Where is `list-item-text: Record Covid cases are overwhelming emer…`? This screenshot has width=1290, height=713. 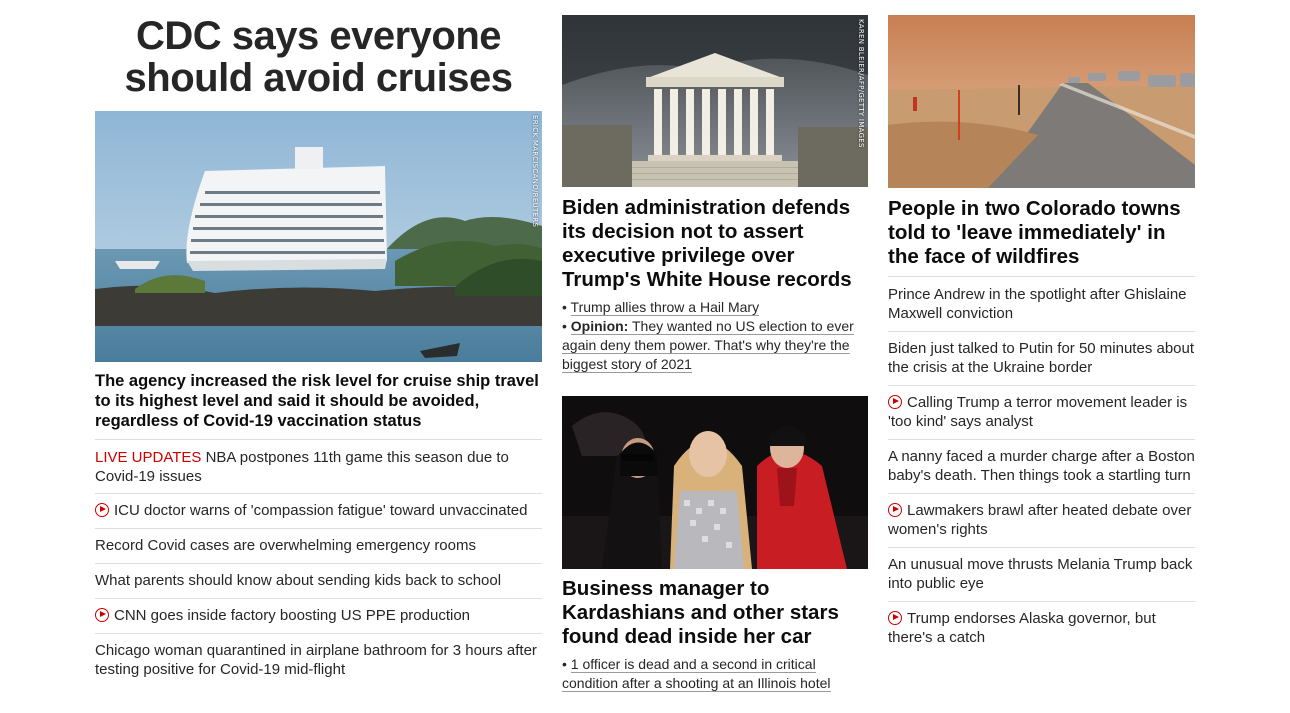
list-item-text: Record Covid cases are overwhelming emer… is located at coordinates (285, 545).